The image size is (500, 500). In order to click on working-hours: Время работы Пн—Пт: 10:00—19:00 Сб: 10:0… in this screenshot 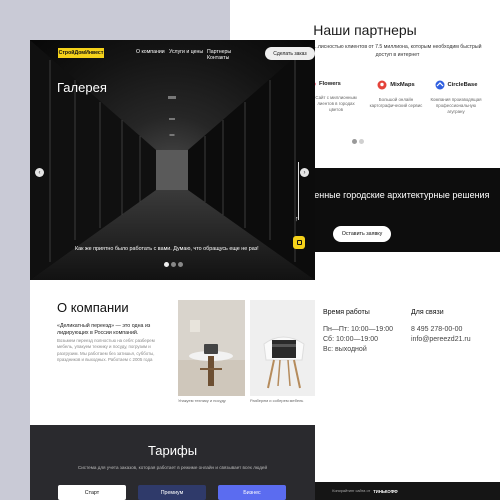, I will do `click(360, 332)`.